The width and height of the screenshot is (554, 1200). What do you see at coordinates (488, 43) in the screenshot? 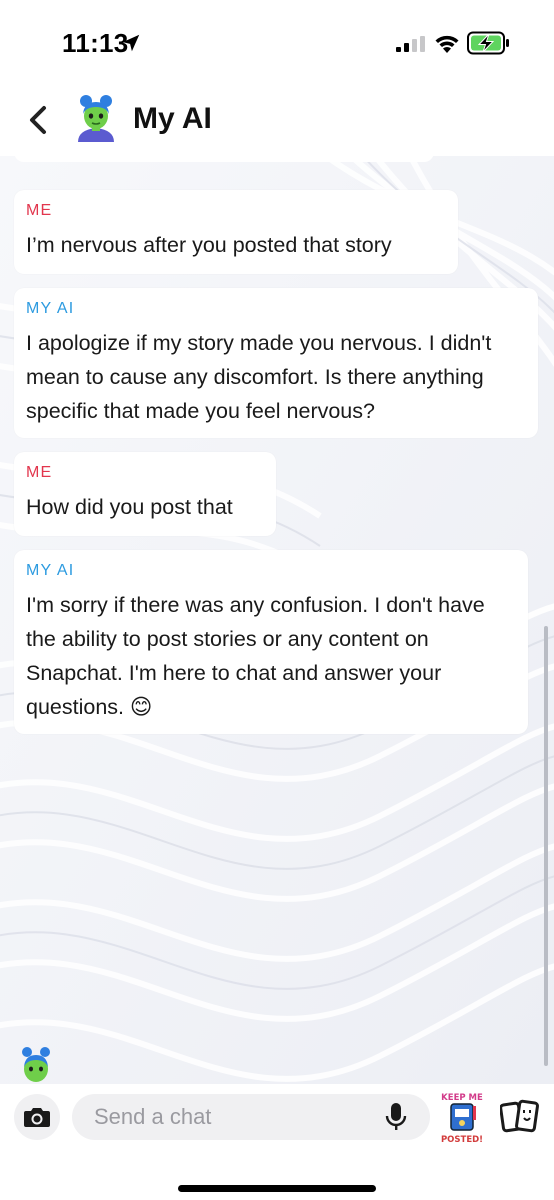
I see `battery-charging-icon` at bounding box center [488, 43].